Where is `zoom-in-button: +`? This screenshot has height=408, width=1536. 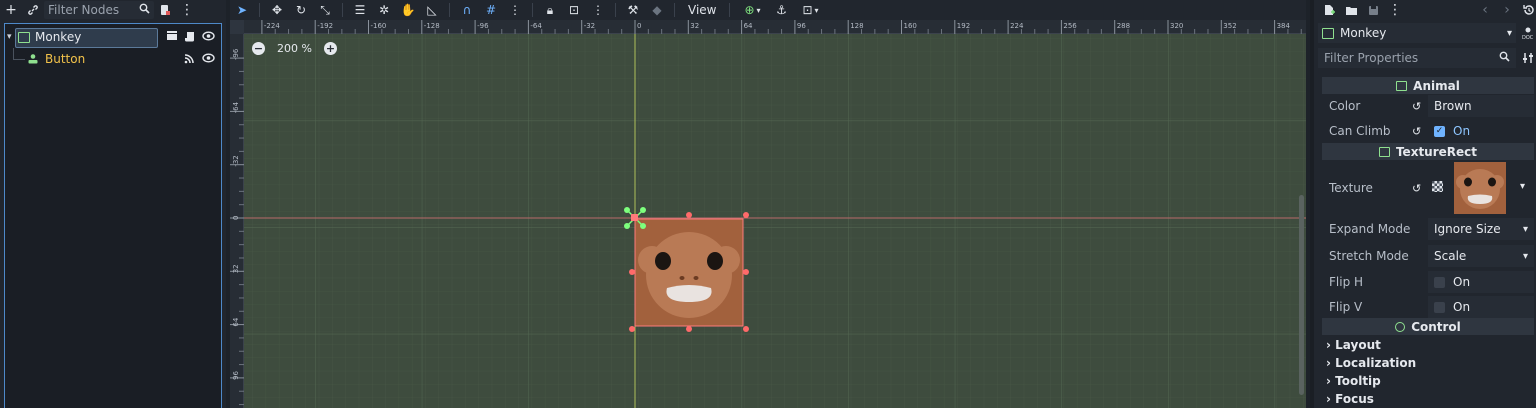 zoom-in-button: + is located at coordinates (330, 48).